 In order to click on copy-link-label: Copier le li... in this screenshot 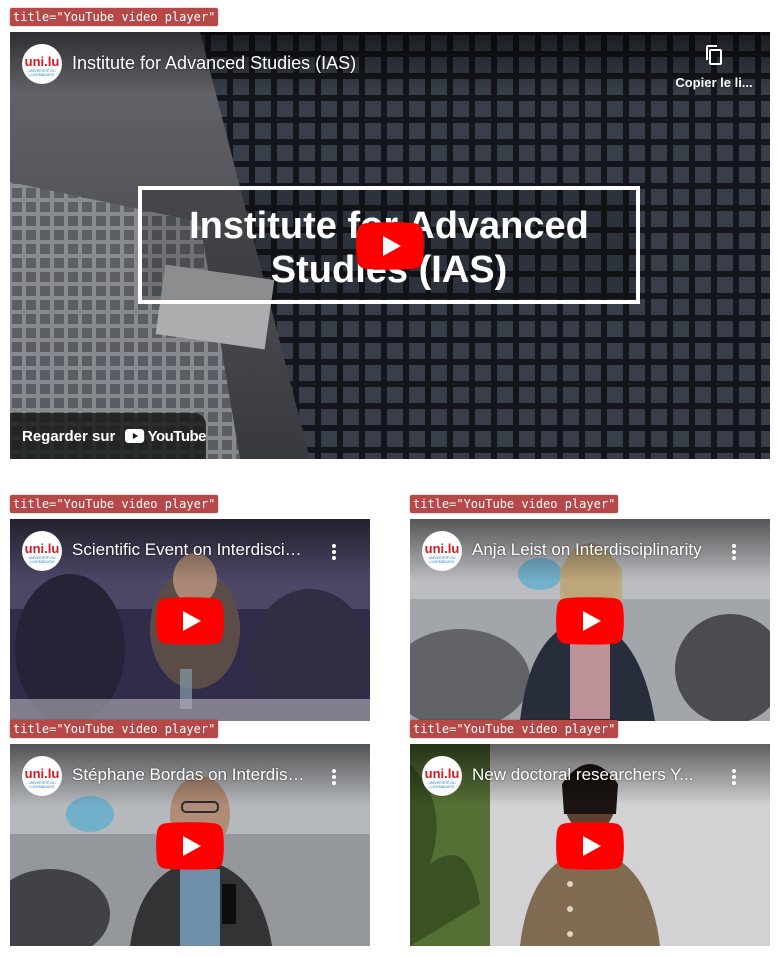, I will do `click(714, 82)`.